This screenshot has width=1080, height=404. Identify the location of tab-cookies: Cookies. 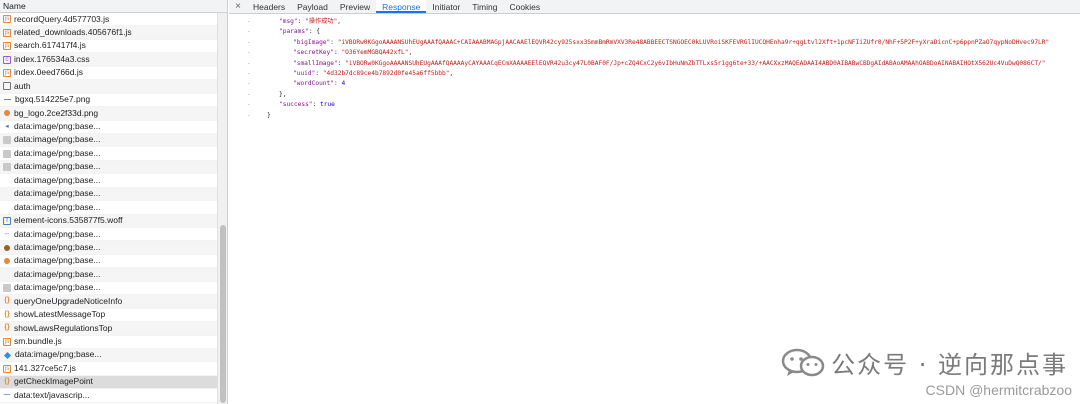
(524, 6).